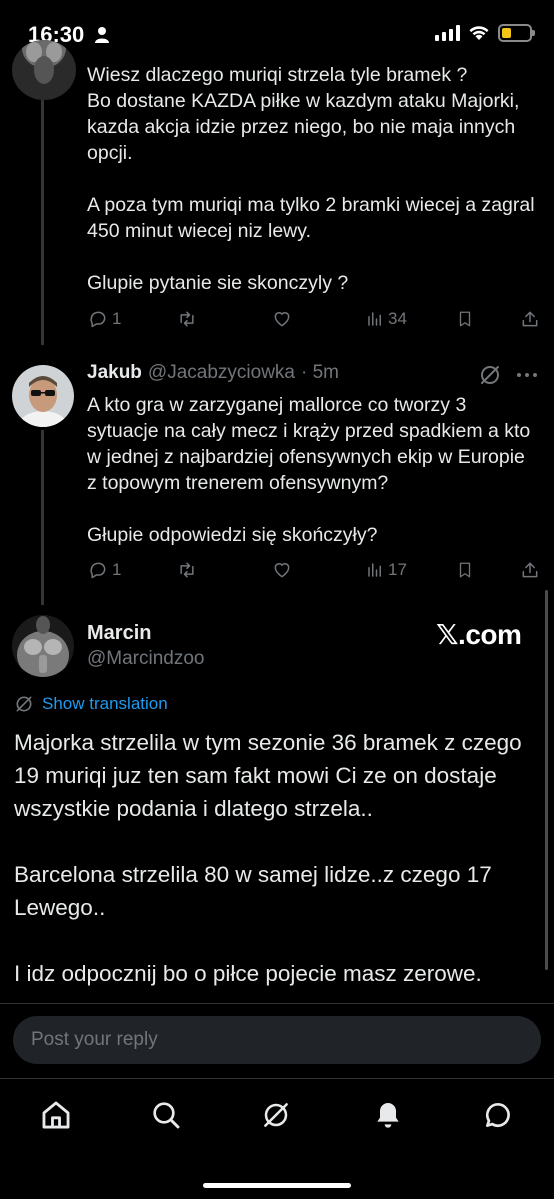  What do you see at coordinates (397, 318) in the screenshot?
I see `views-count: 34` at bounding box center [397, 318].